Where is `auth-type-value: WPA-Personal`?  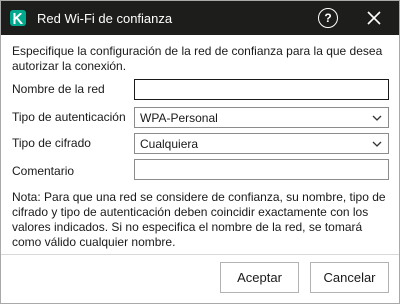 auth-type-value: WPA-Personal is located at coordinates (179, 117).